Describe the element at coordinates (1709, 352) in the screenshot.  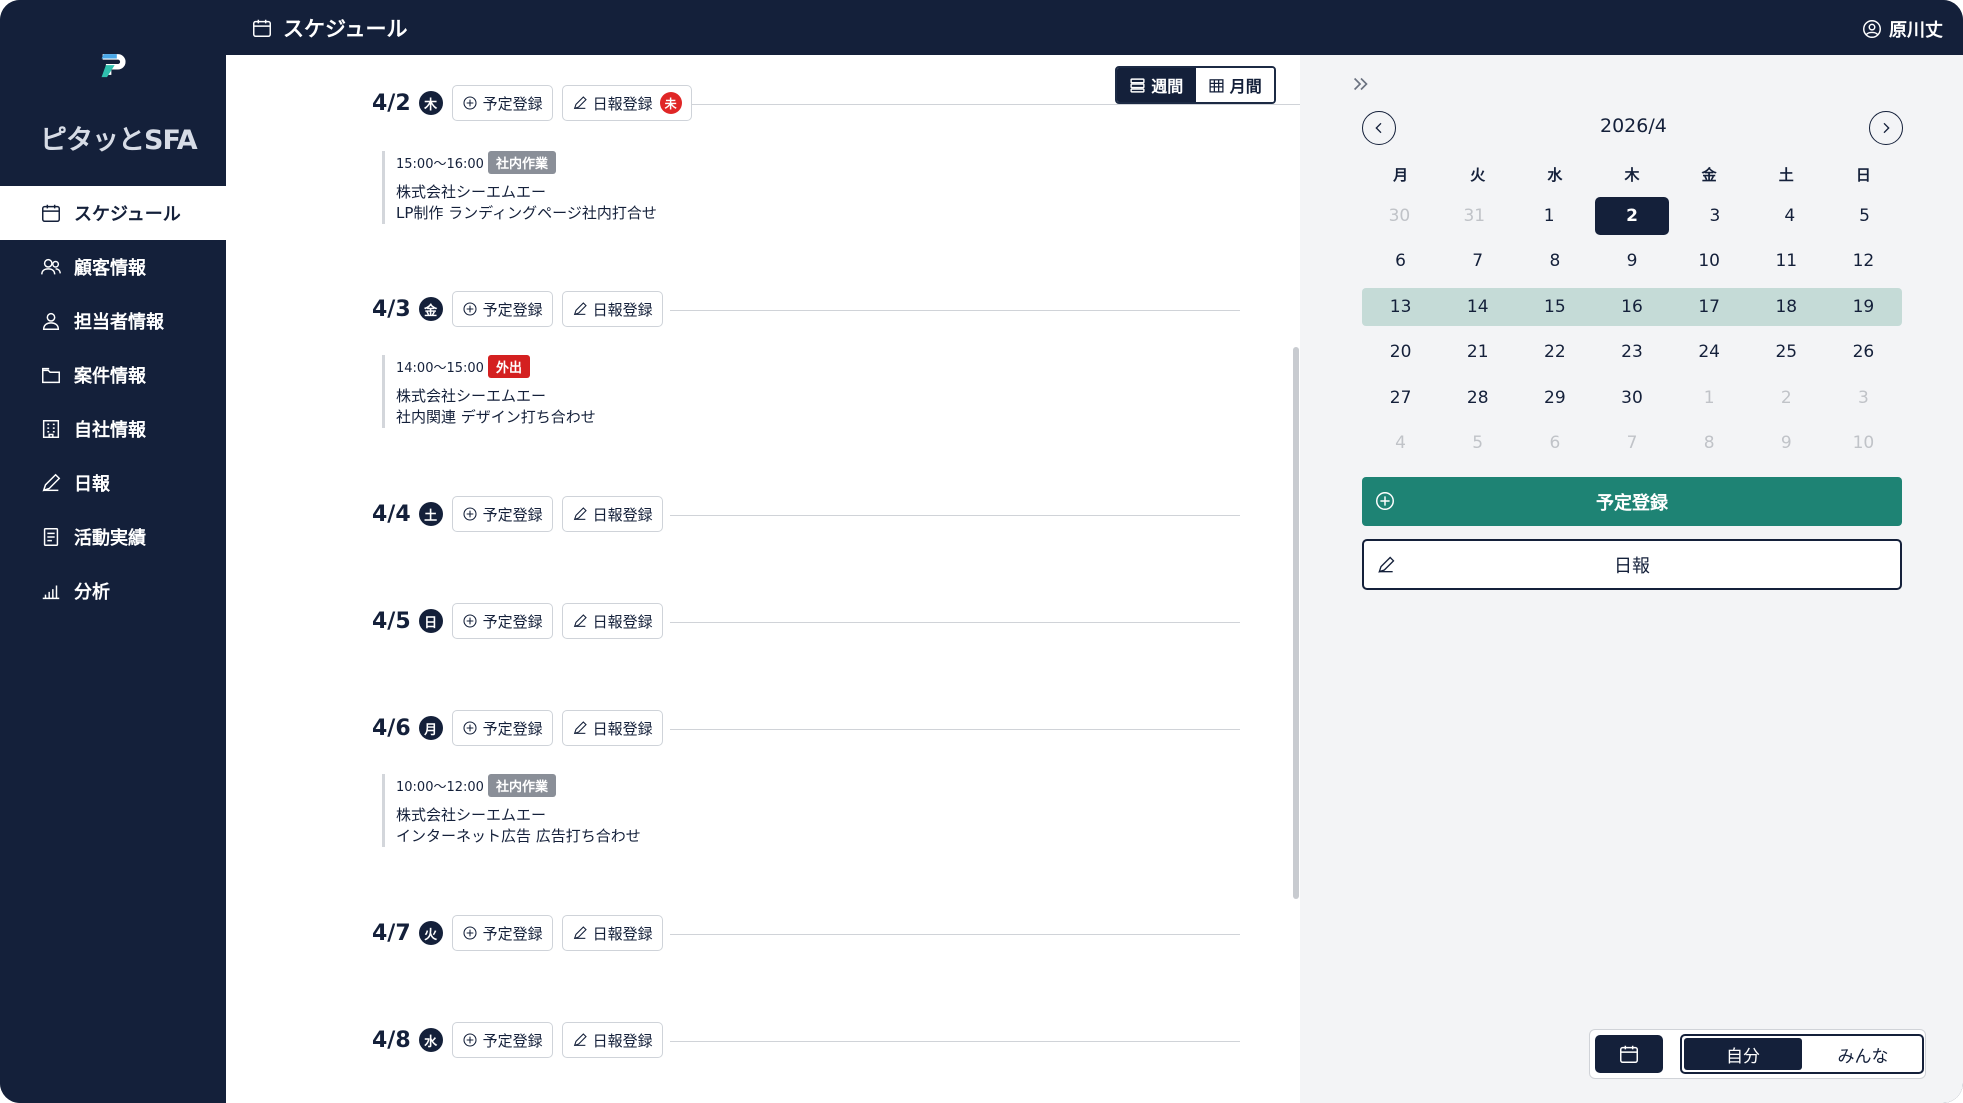
I see `calendar-day: 24` at that location.